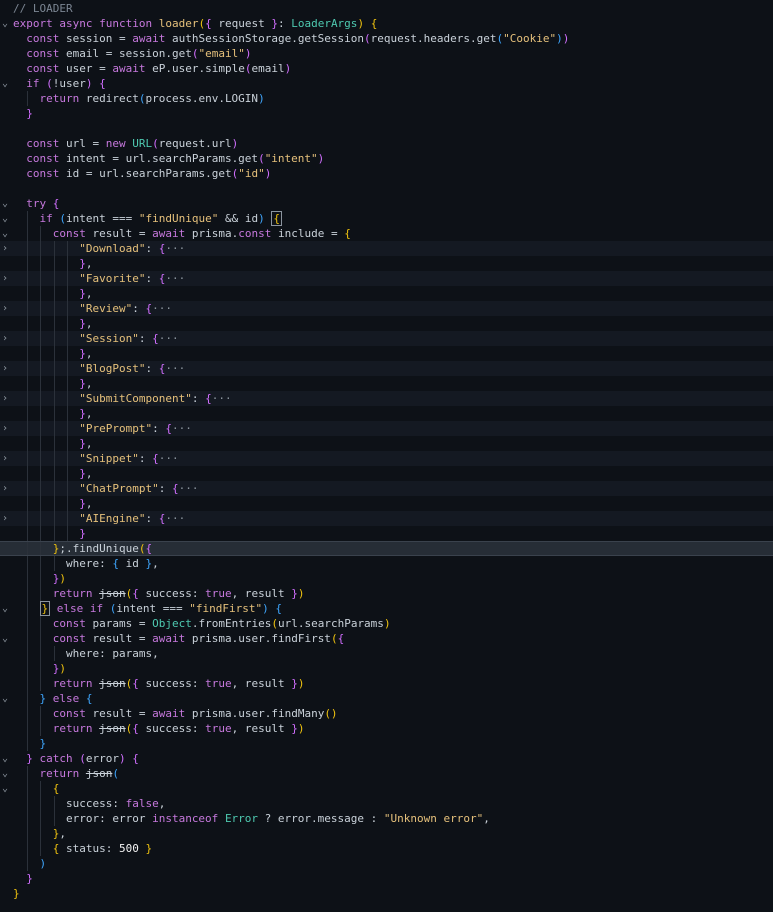  I want to click on code-line: ⌄ return json(, so click(386, 773).